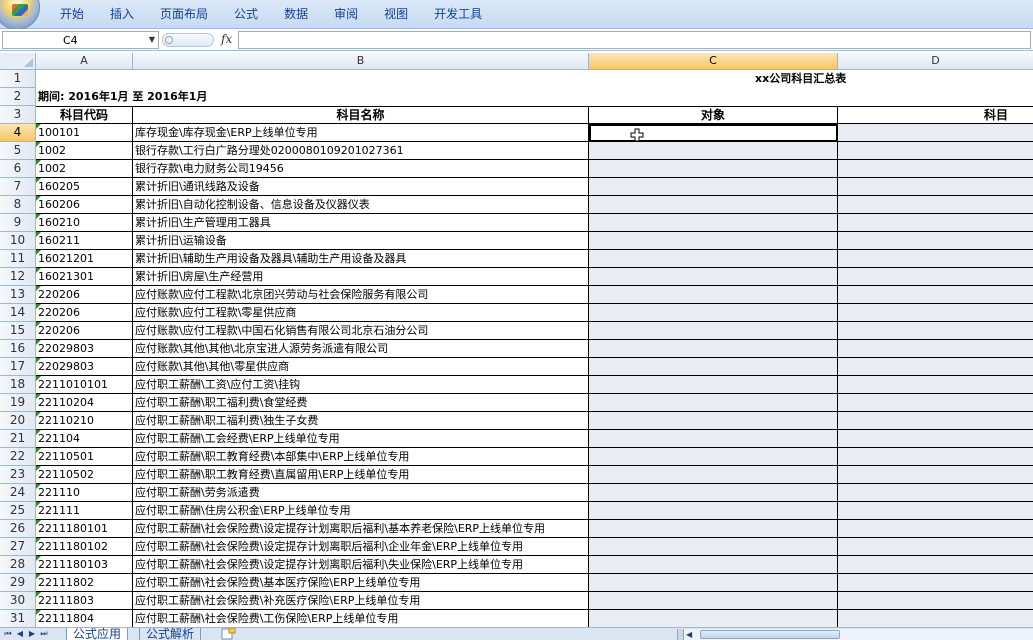 This screenshot has height=640, width=1033. What do you see at coordinates (18, 61) in the screenshot?
I see `select-all-button` at bounding box center [18, 61].